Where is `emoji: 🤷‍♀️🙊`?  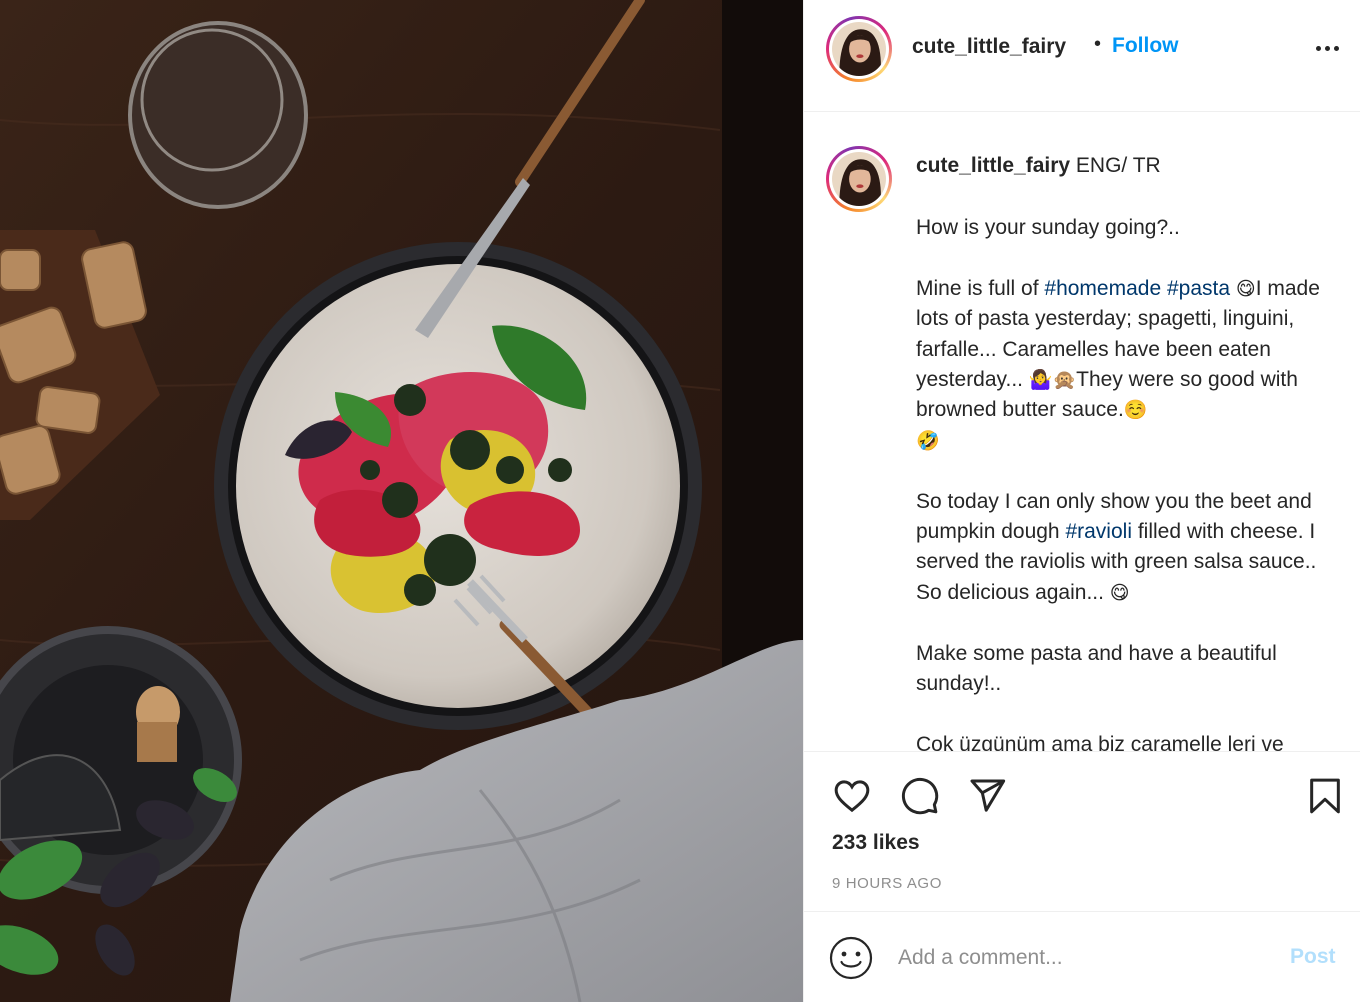 emoji: 🤷‍♀️🙊 is located at coordinates (1052, 380).